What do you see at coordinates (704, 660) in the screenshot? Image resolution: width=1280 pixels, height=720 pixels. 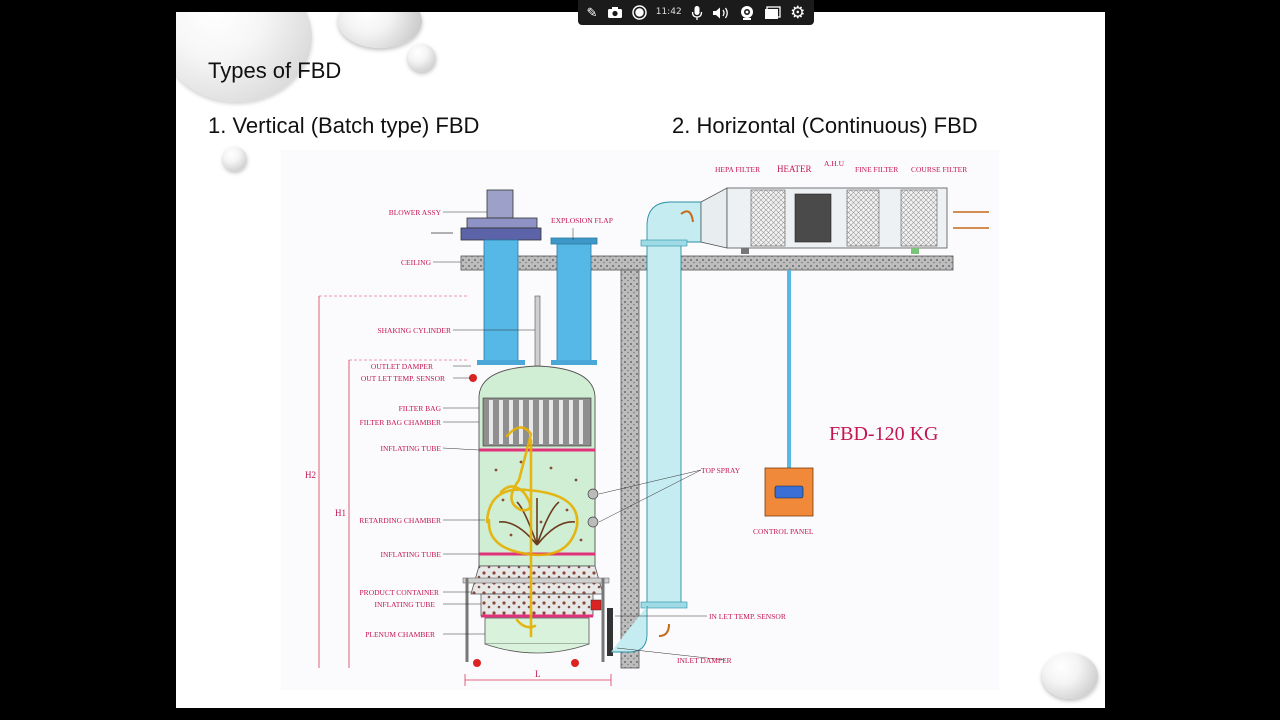 I see `label-inlet-damper: INLET DAMPER` at bounding box center [704, 660].